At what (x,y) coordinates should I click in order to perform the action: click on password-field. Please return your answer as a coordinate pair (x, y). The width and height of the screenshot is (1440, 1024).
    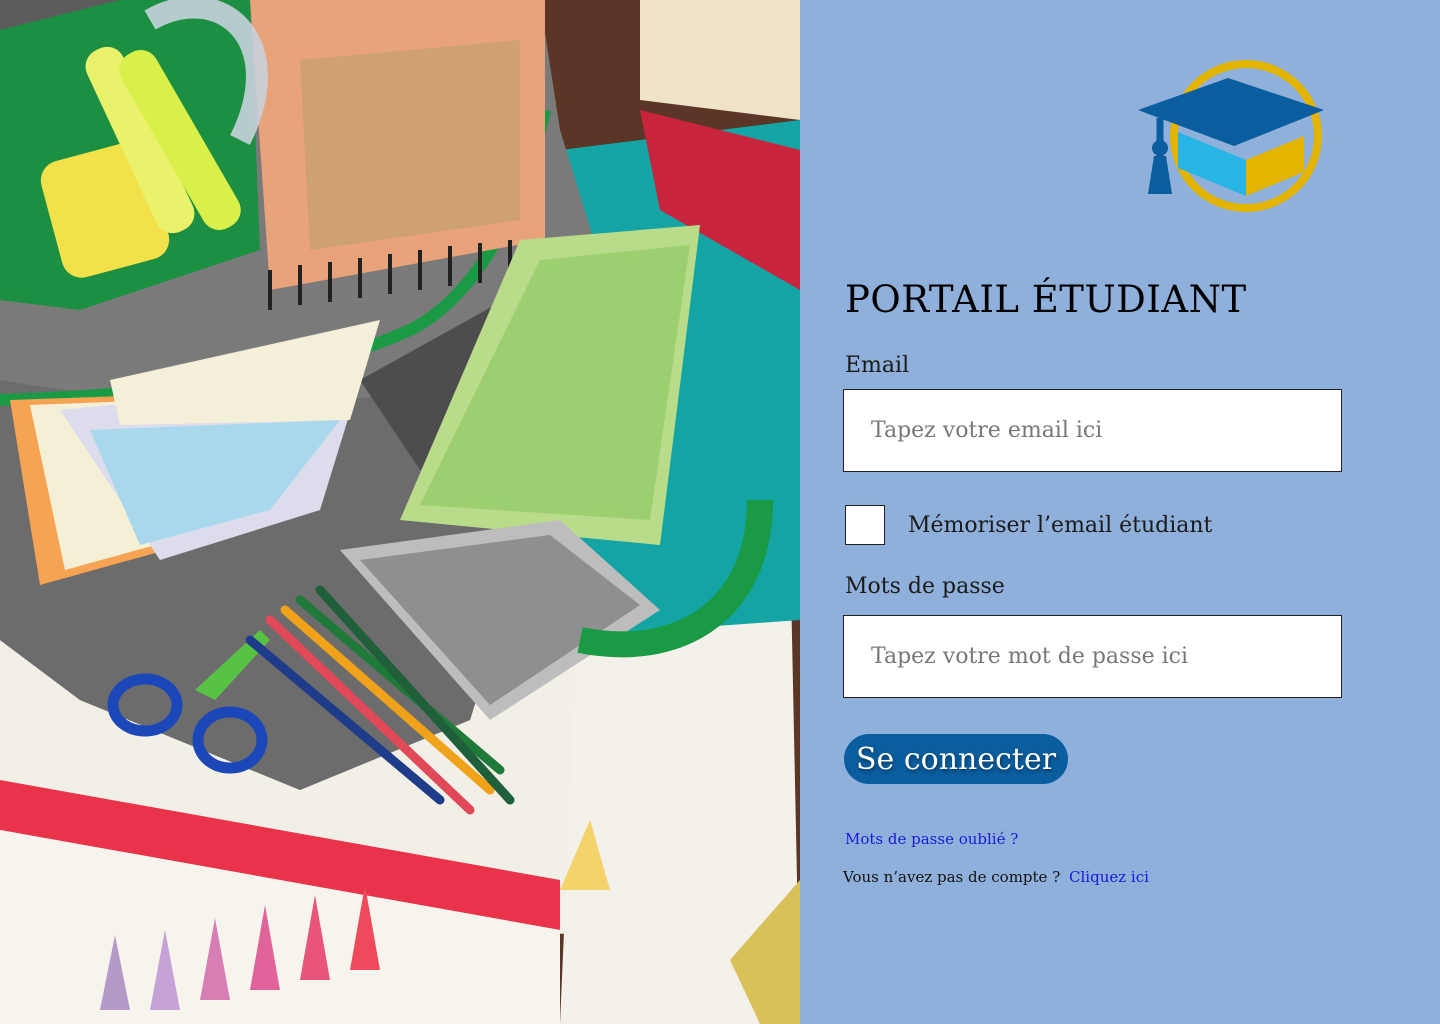
    Looking at the image, I should click on (1092, 656).